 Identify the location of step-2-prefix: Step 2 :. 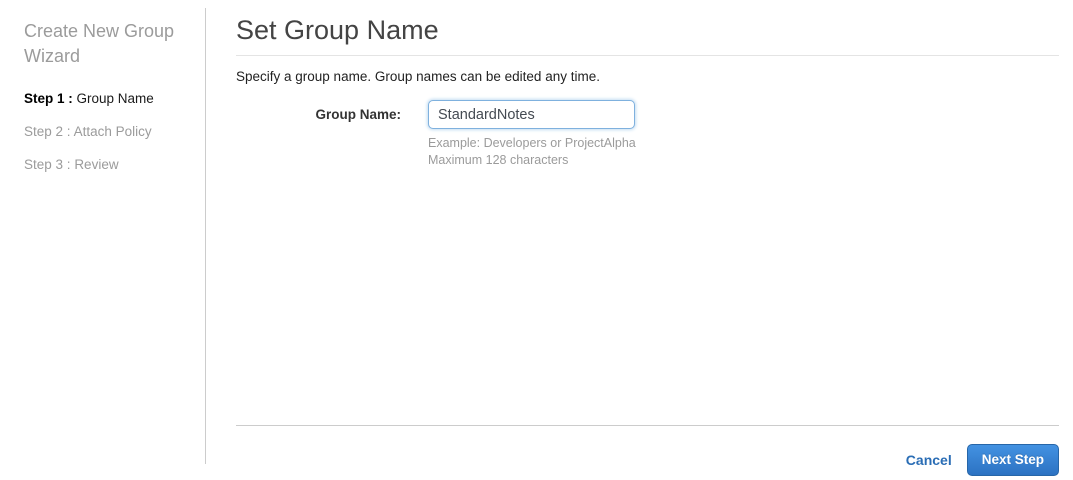
(47, 131).